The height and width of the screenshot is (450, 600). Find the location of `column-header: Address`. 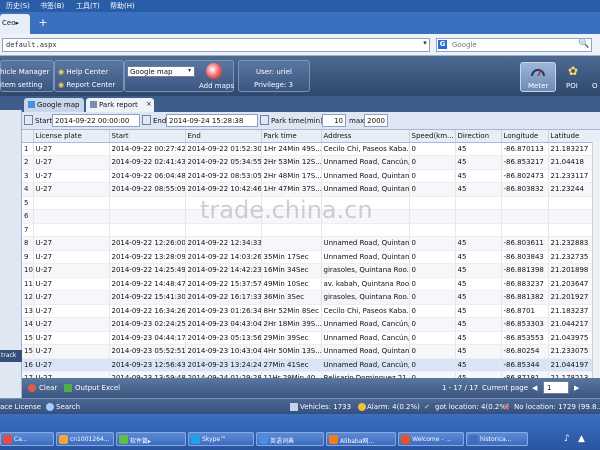

column-header: Address is located at coordinates (365, 136).